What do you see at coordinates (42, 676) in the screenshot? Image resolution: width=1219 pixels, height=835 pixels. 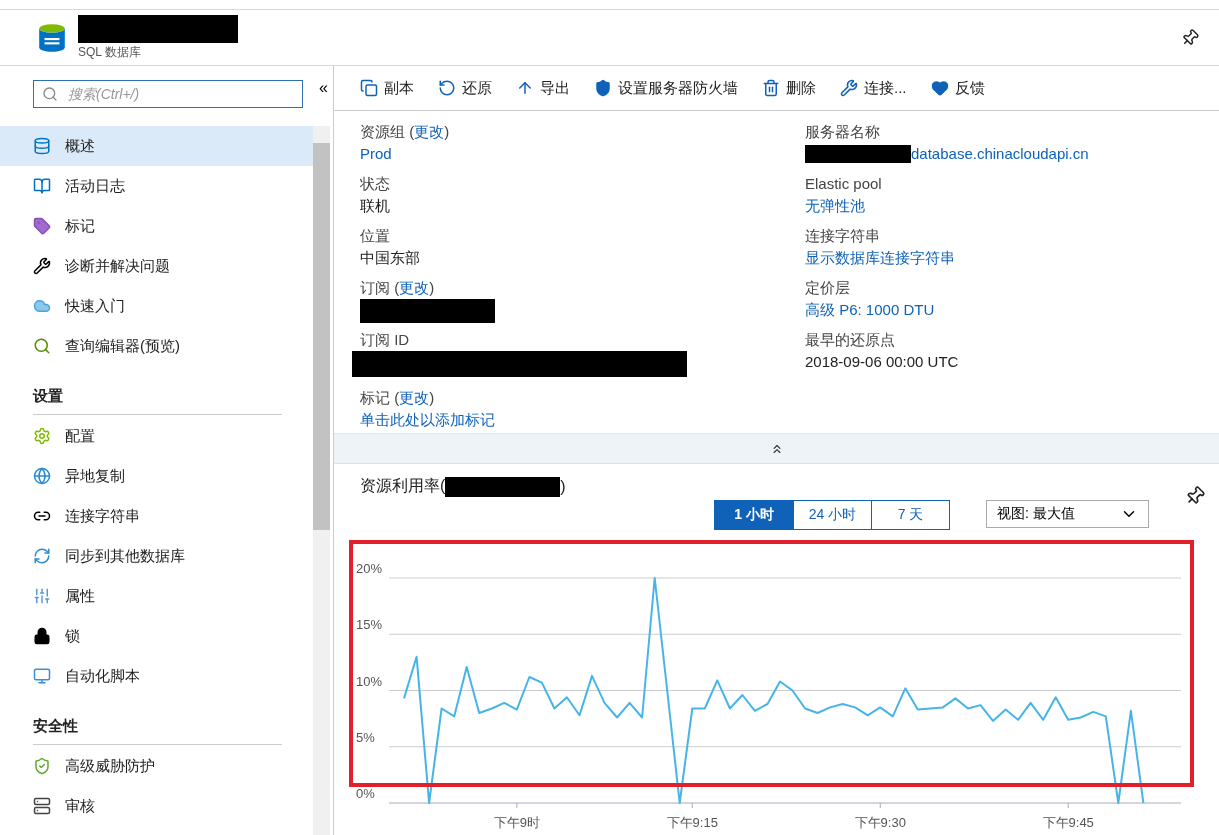 I see `monitor-icon` at bounding box center [42, 676].